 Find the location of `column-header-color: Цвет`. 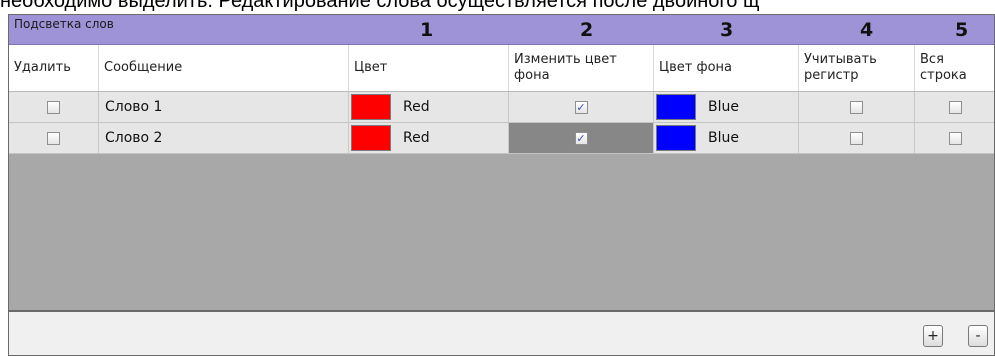

column-header-color: Цвет is located at coordinates (429, 68).